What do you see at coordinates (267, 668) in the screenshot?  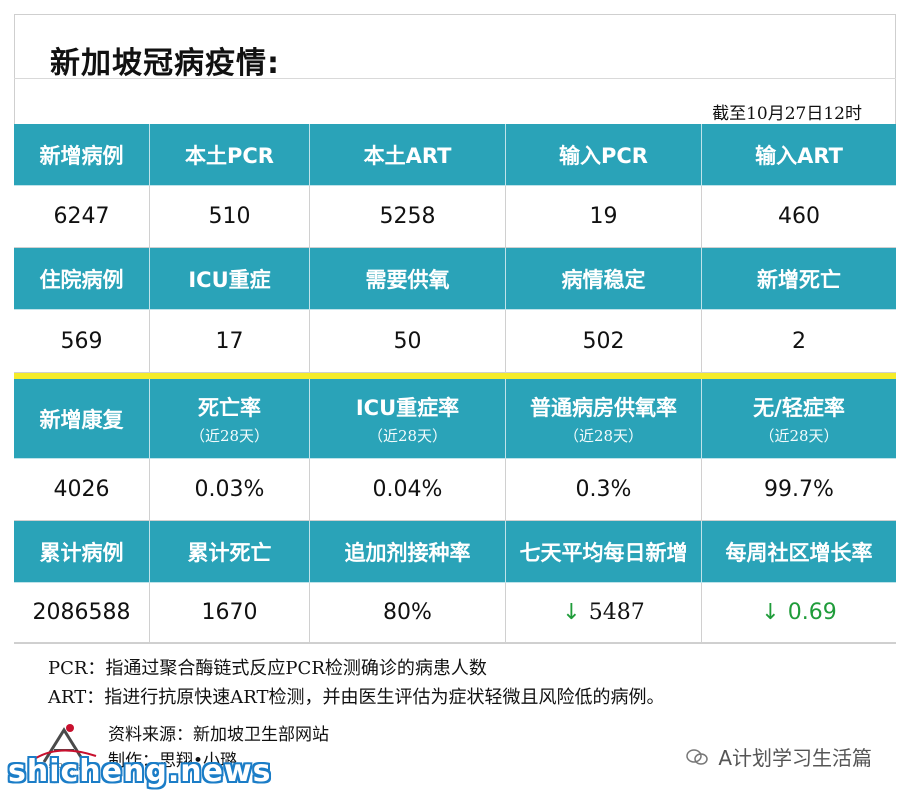 I see `note-pcr: PCR：指通过聚合酶链式反应PCR检测确诊的病患人数` at bounding box center [267, 668].